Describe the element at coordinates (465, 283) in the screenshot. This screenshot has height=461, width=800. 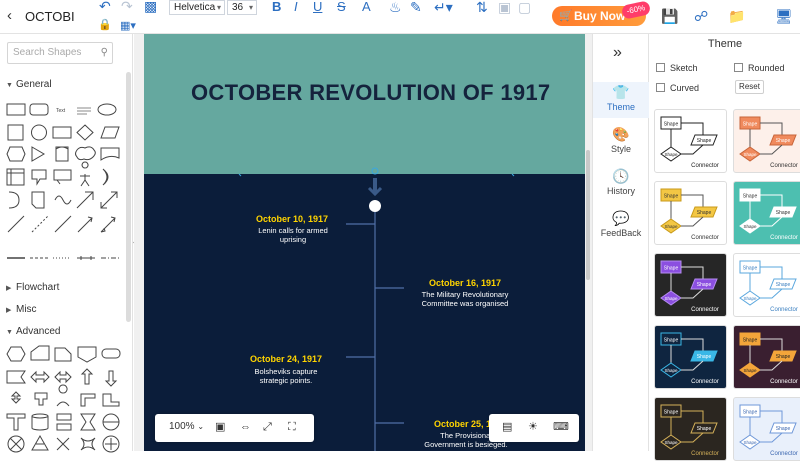
I see `event-date: October 16, 1917` at that location.